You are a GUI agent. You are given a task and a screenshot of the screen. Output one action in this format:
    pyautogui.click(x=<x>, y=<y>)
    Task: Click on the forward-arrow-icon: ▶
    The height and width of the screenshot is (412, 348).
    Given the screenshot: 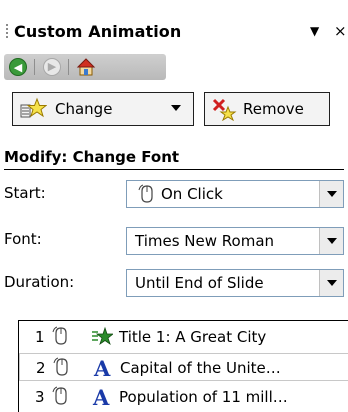 What is the action you would take?
    pyautogui.click(x=52, y=67)
    